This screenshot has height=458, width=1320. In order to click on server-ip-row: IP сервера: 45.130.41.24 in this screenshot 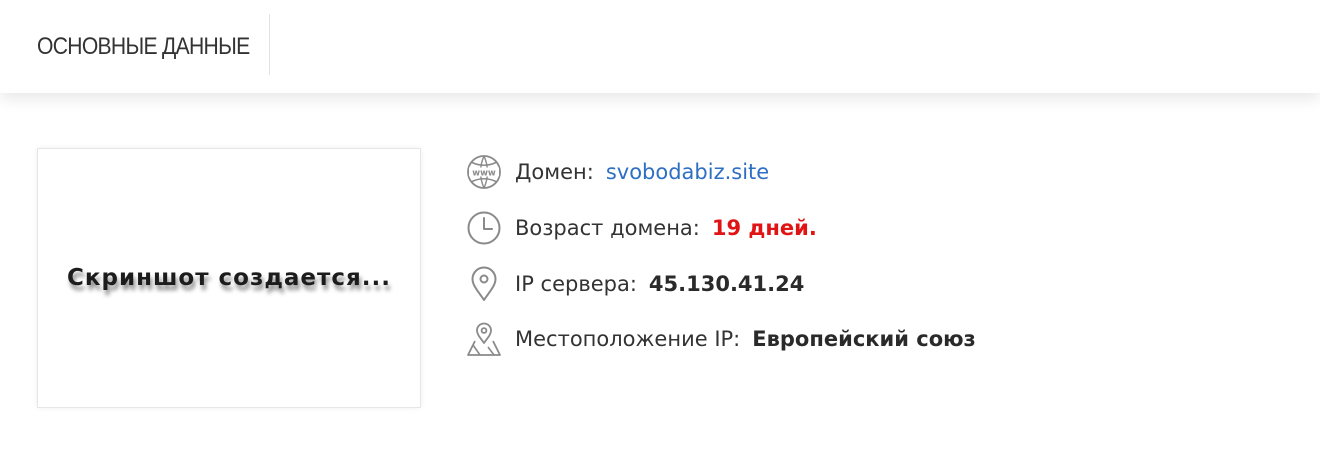, I will do `click(816, 284)`.